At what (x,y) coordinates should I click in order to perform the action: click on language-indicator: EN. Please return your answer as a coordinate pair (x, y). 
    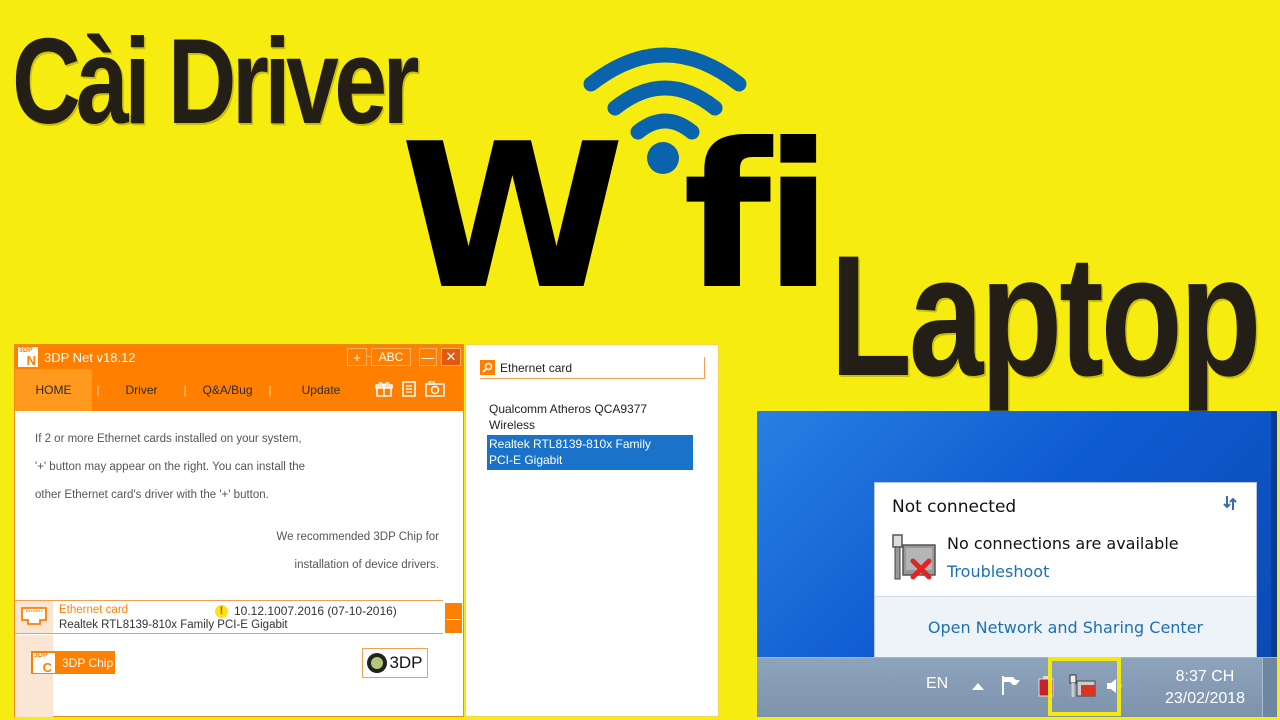
    Looking at the image, I should click on (937, 684).